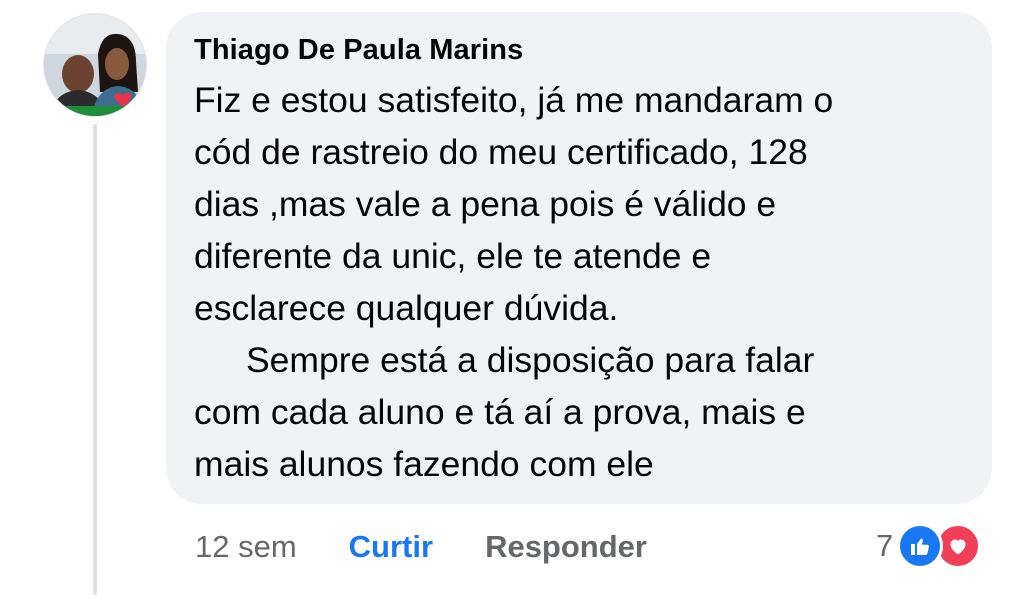  Describe the element at coordinates (501, 152) in the screenshot. I see `comment-line: cód de rastreio do meu certificado, 128` at that location.